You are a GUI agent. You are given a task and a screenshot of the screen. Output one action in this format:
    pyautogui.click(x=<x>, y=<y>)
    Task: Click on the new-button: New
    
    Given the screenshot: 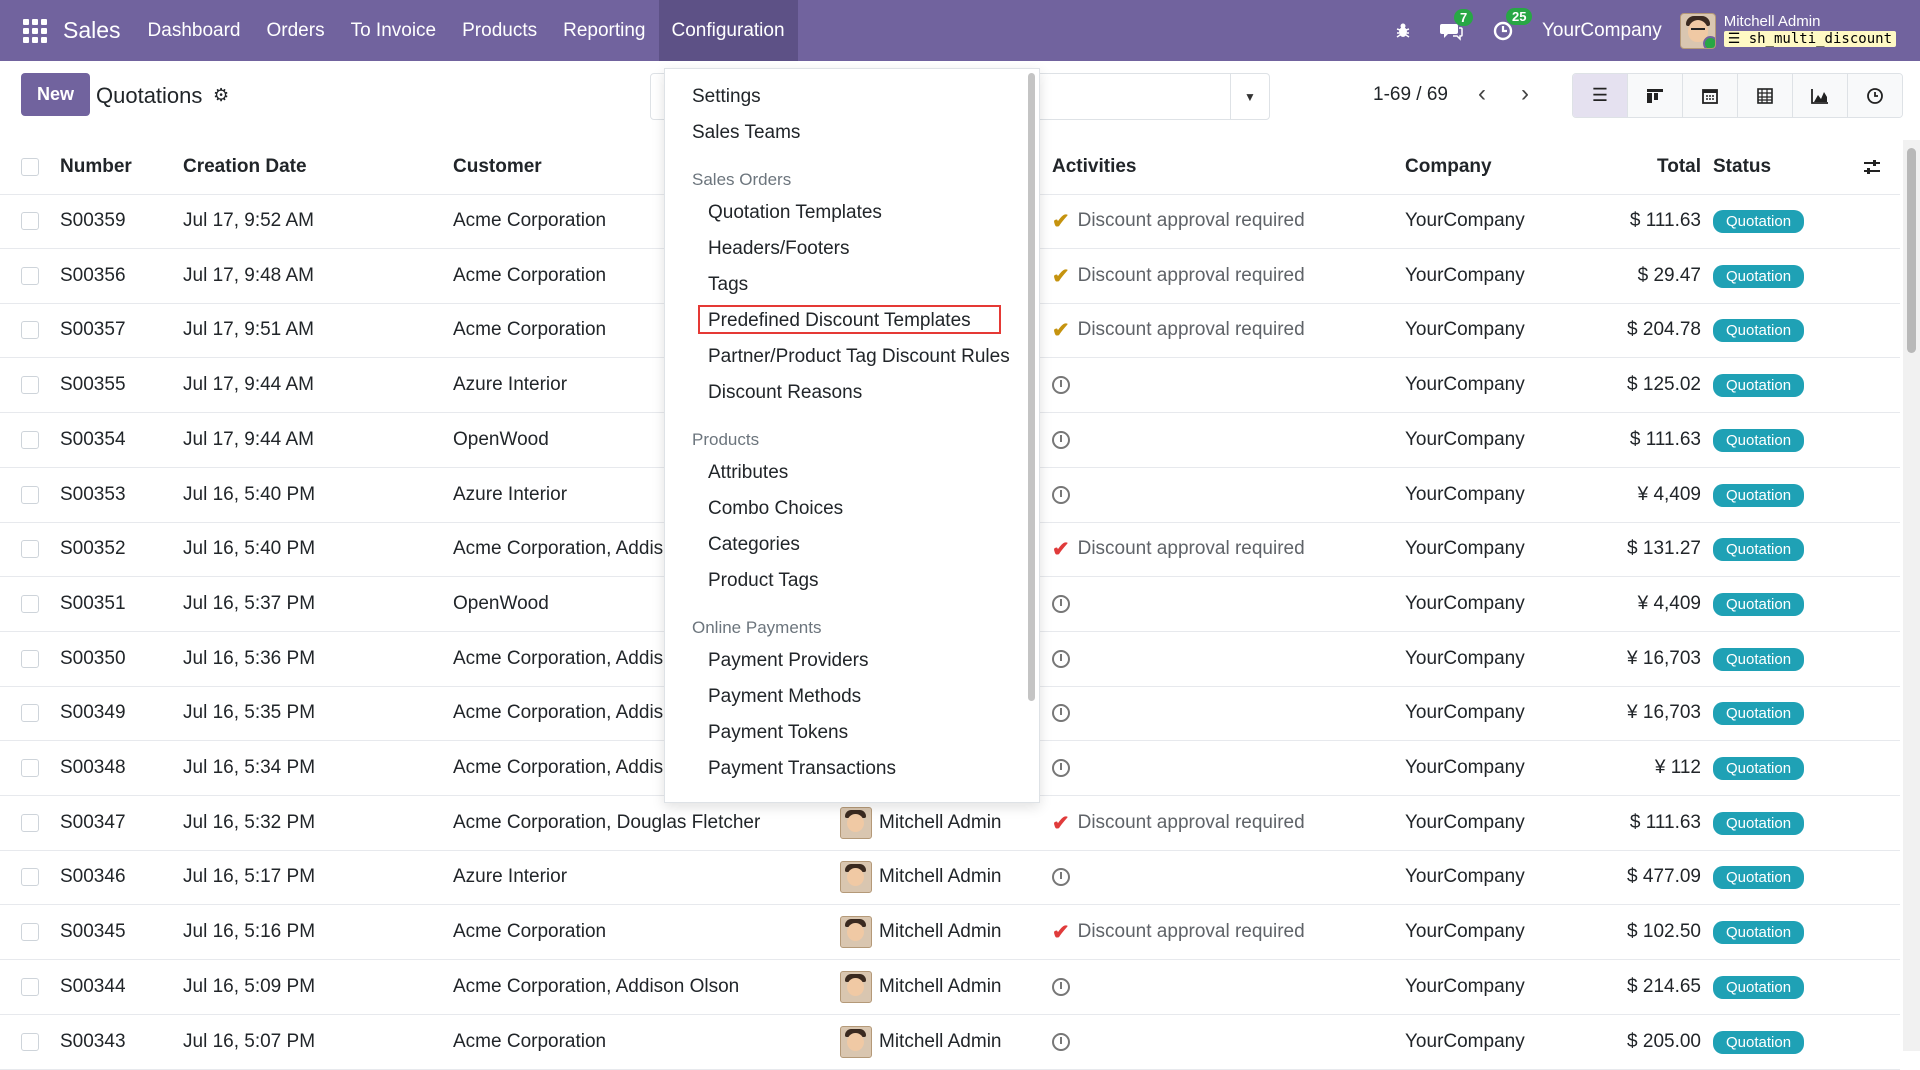 What is the action you would take?
    pyautogui.click(x=55, y=94)
    